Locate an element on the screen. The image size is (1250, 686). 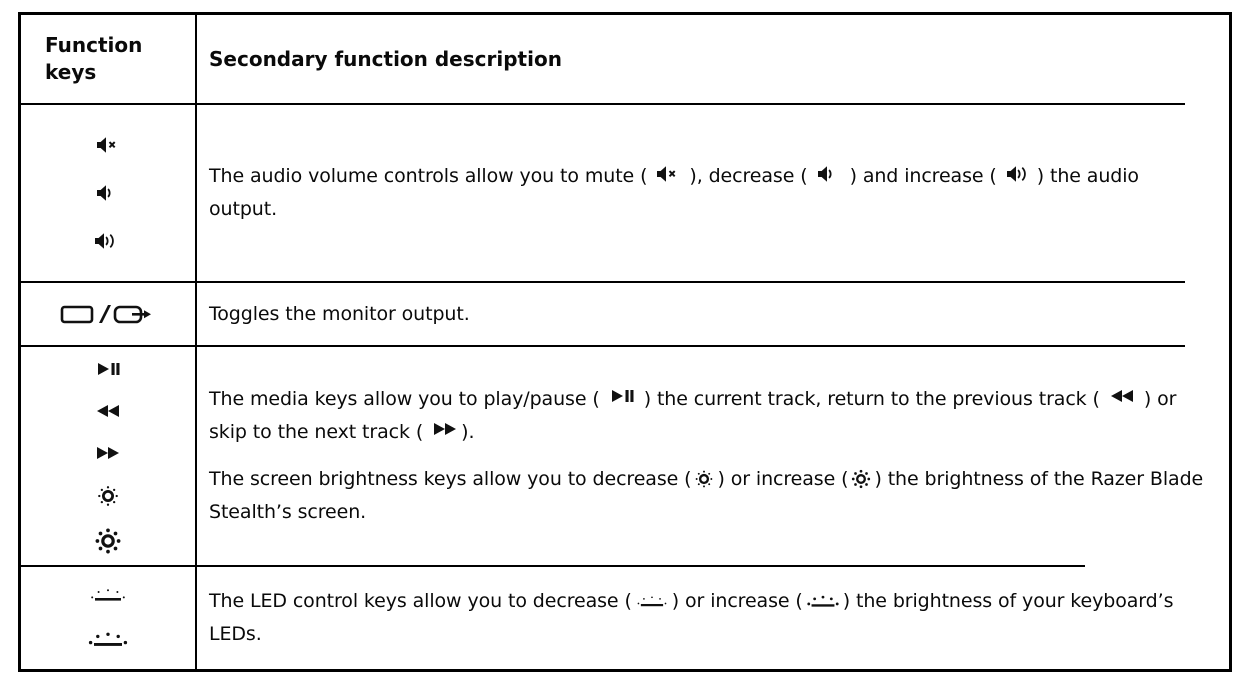
led-key-brightness-down is located at coordinates (108, 595).